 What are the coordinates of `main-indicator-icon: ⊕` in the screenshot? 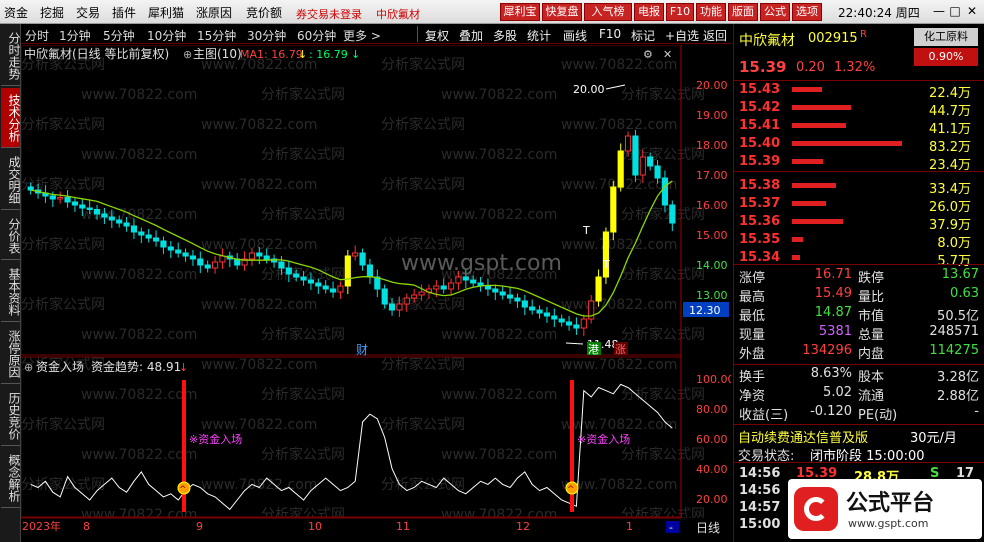 It's located at (187, 54).